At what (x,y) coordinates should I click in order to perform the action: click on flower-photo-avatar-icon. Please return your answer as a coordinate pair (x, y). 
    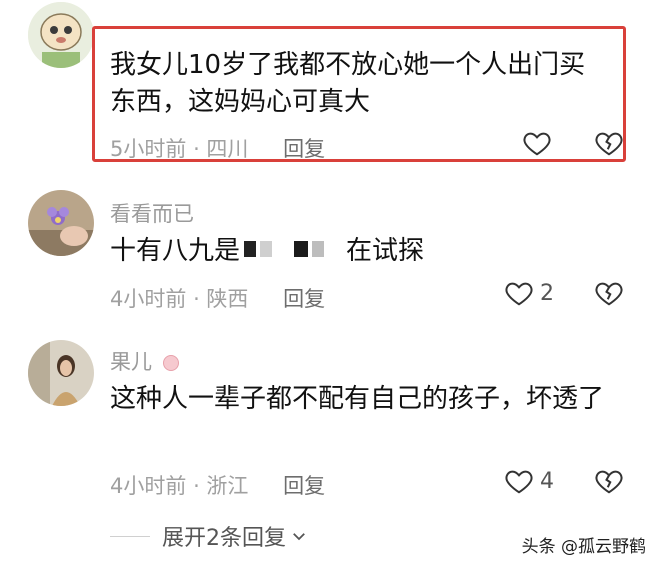
    Looking at the image, I should click on (61, 223).